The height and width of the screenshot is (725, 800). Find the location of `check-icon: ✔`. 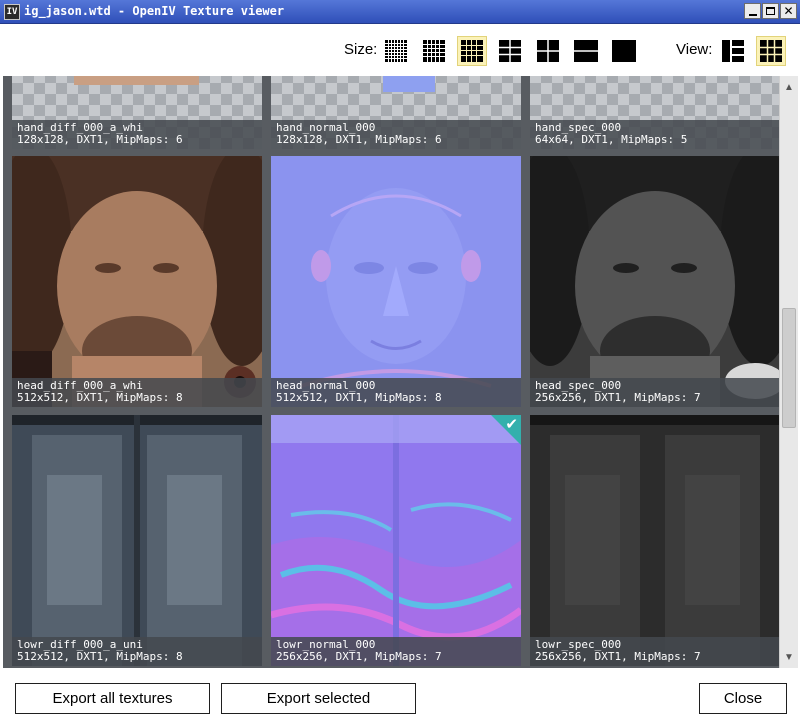

check-icon: ✔ is located at coordinates (511, 424).